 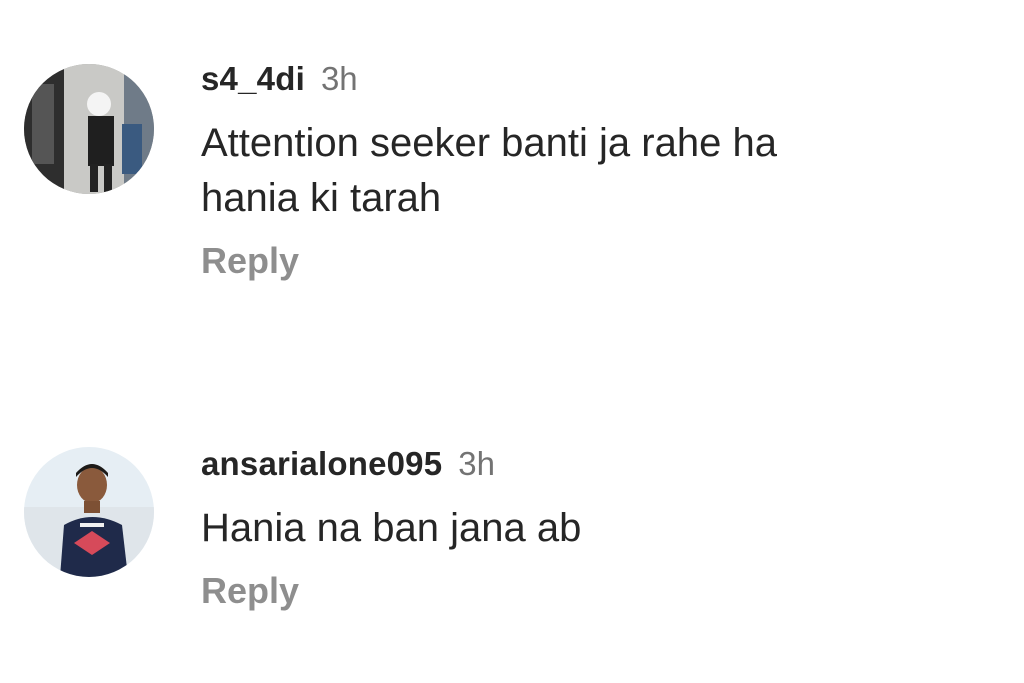 What do you see at coordinates (321, 464) in the screenshot?
I see `username: ansarialone095` at bounding box center [321, 464].